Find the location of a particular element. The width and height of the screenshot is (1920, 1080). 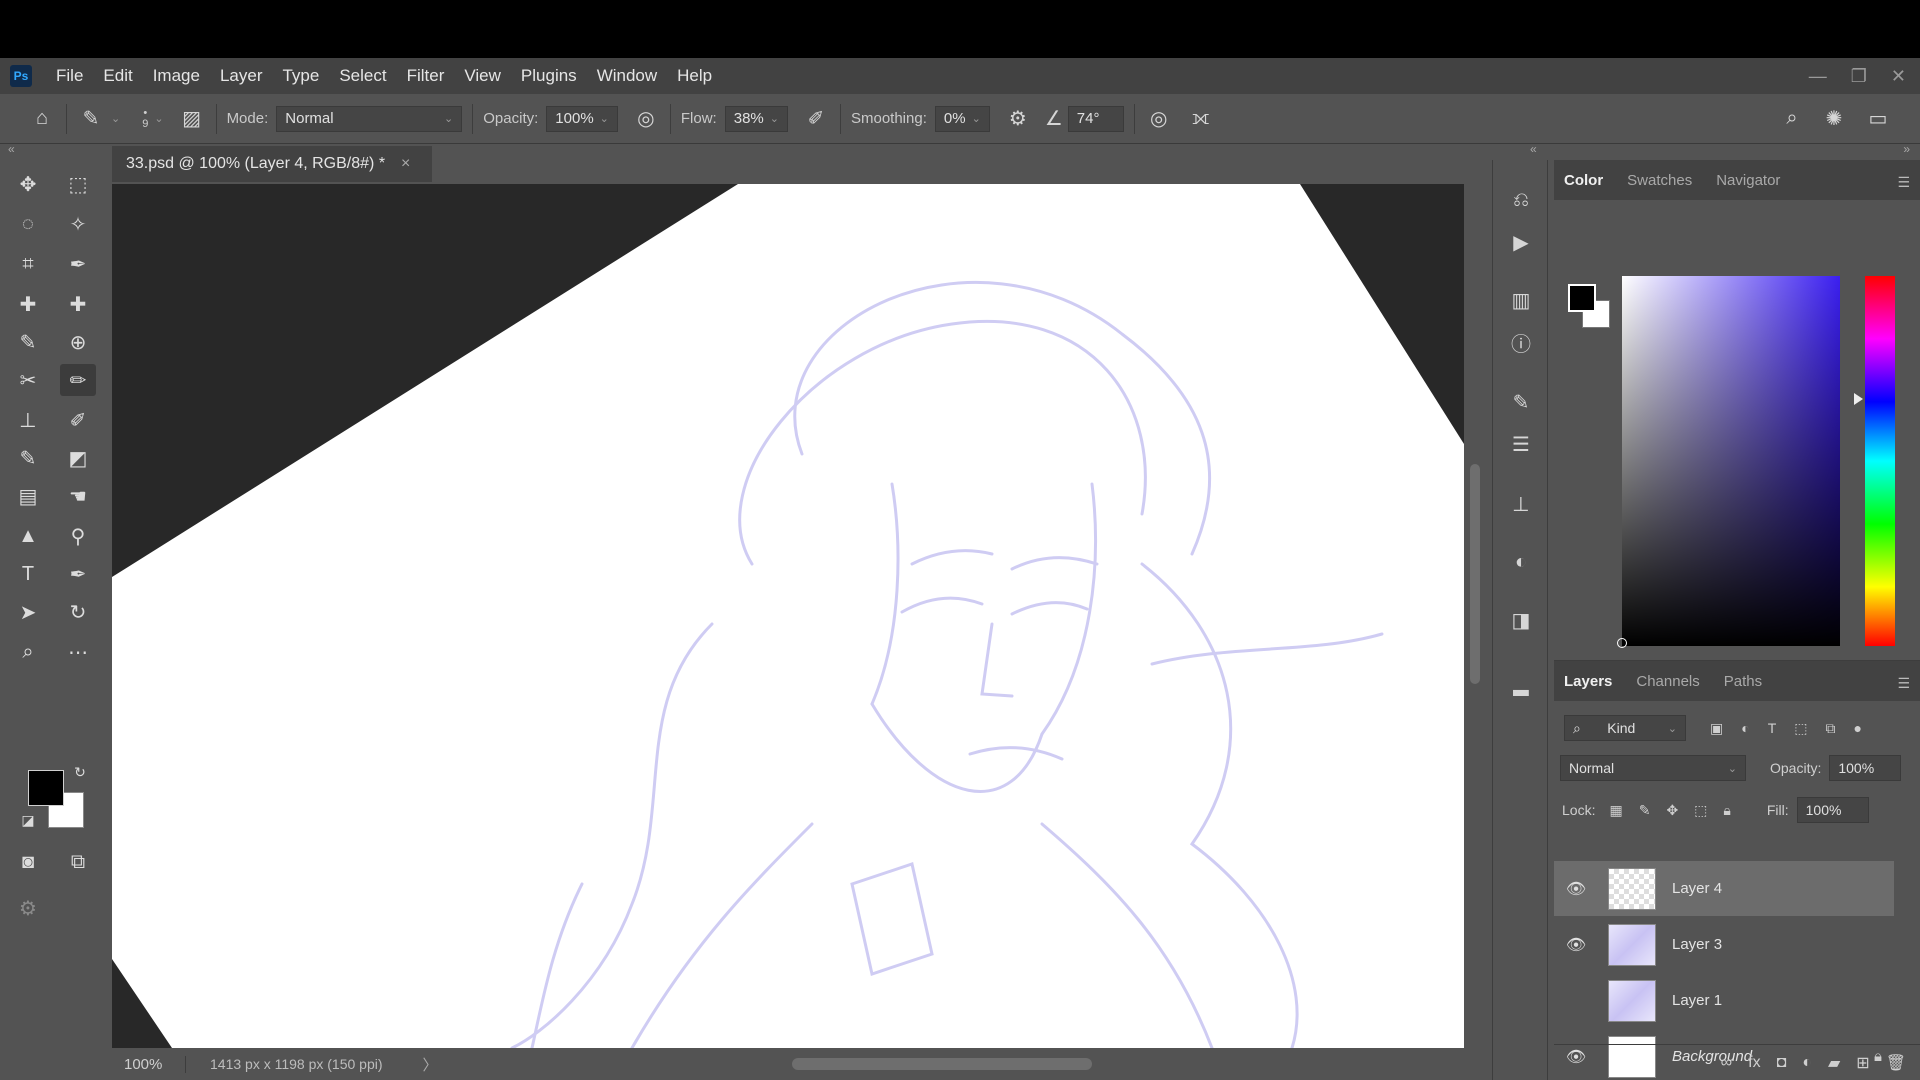

menu-view: View is located at coordinates (482, 76).